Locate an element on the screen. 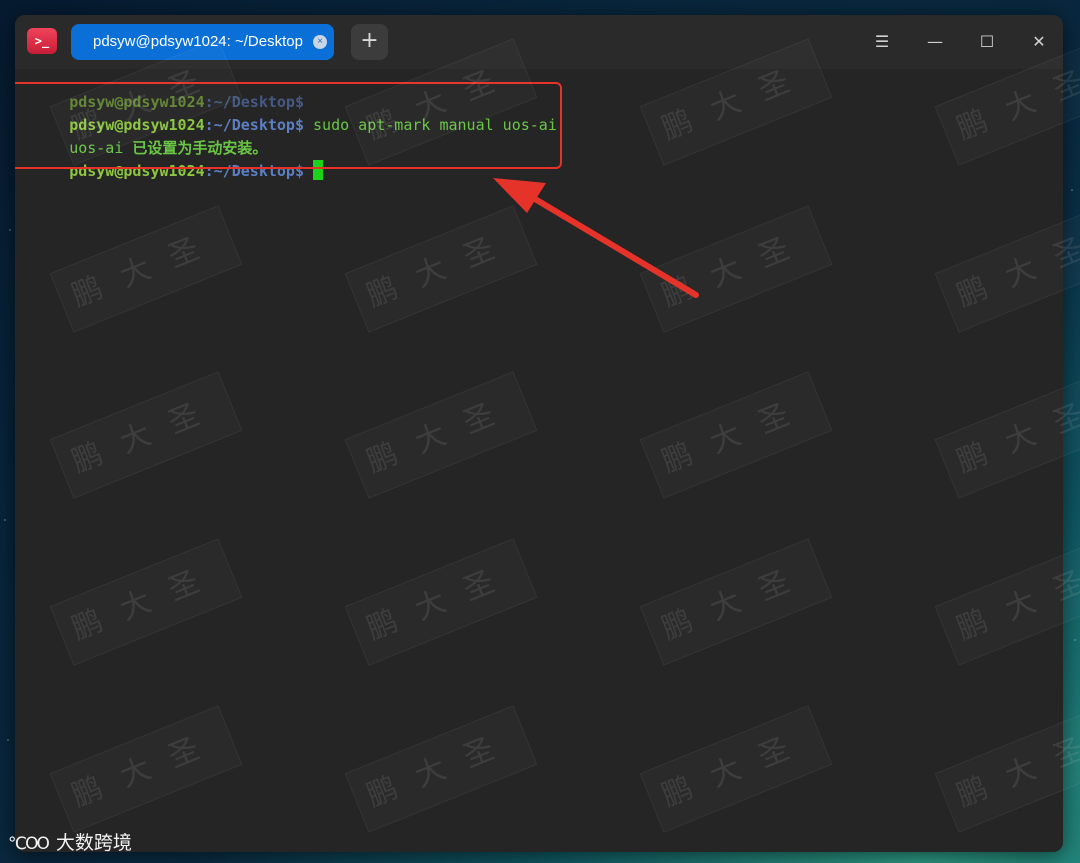 This screenshot has height=863, width=1080. logo-text: 大数跨境 is located at coordinates (93, 843).